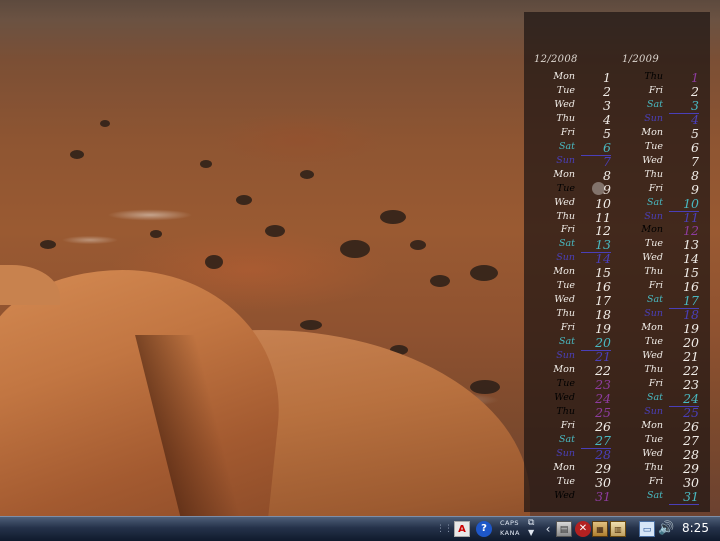 This screenshot has height=541, width=720. What do you see at coordinates (656, 189) in the screenshot?
I see `calendar-day: Fri 9` at bounding box center [656, 189].